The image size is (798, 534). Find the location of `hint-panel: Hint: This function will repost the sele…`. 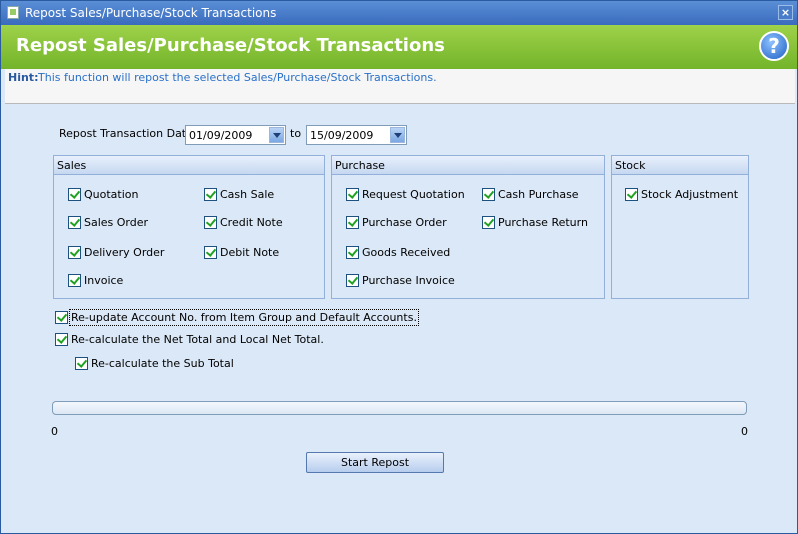

hint-panel: Hint: This function will repost the sele… is located at coordinates (400, 86).